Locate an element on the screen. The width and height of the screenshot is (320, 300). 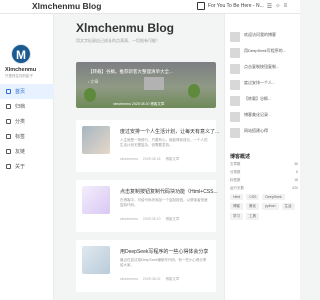
home-icon is located at coordinates (8, 91).